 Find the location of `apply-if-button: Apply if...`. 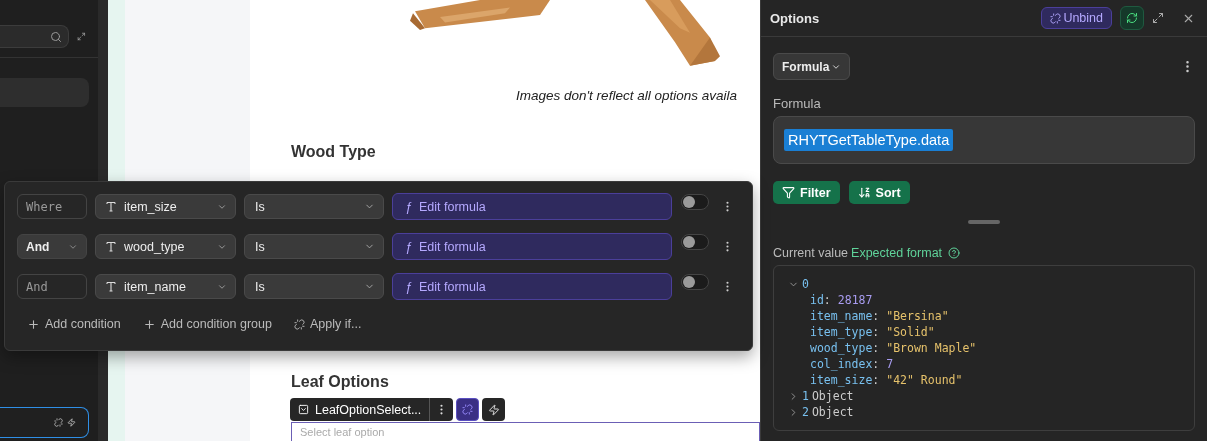

apply-if-button: Apply if... is located at coordinates (327, 324).